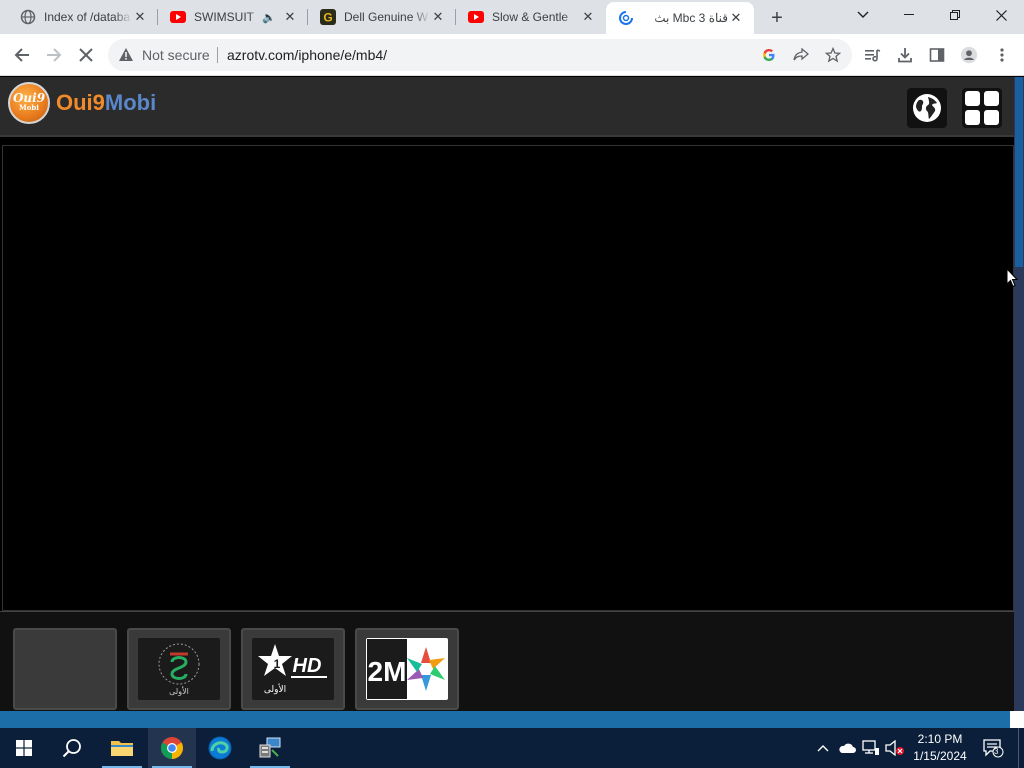  Describe the element at coordinates (65, 669) in the screenshot. I see `channel-tile-empty` at that location.